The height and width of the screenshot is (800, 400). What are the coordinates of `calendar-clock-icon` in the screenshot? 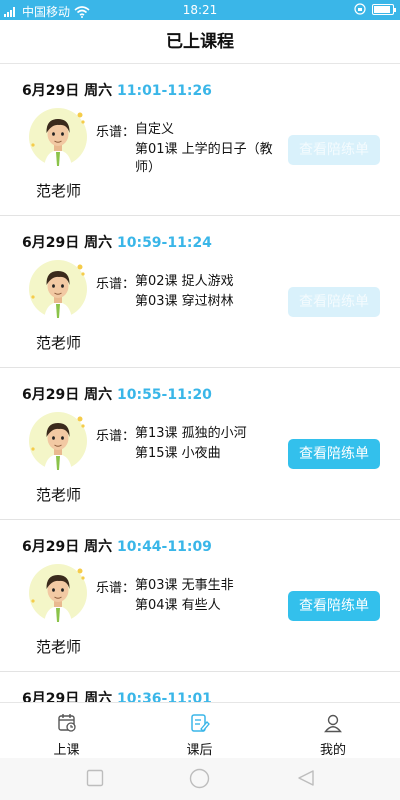 It's located at (66, 723).